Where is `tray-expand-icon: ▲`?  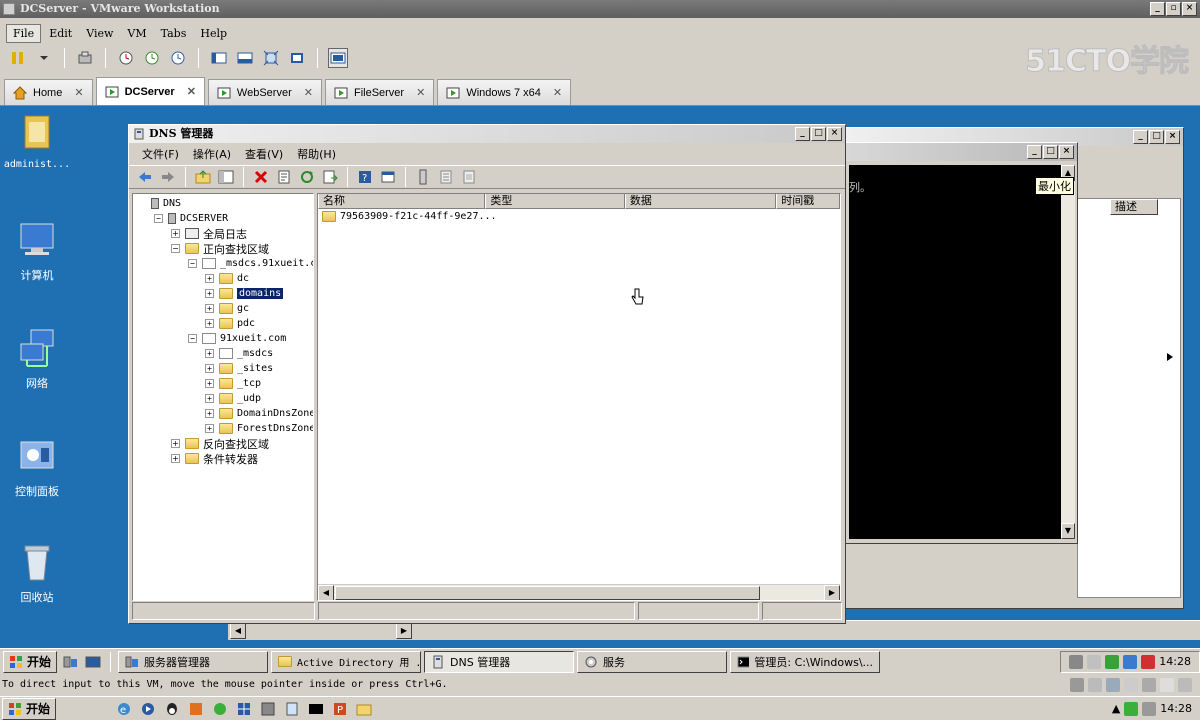
tray-expand-icon: ▲ is located at coordinates (1116, 708).